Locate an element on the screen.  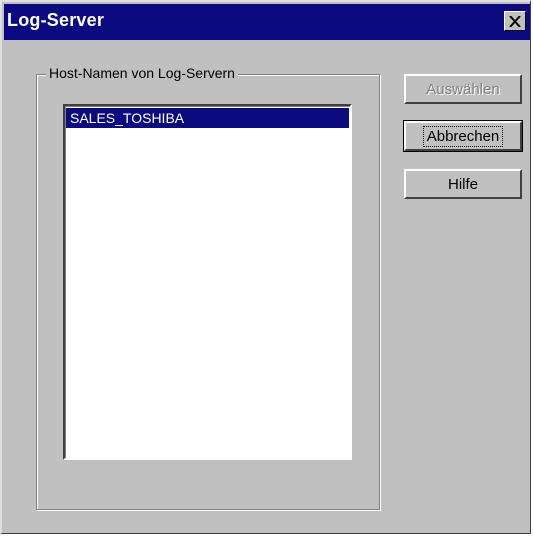
cancel-button-label: Abbrechen is located at coordinates (463, 136).